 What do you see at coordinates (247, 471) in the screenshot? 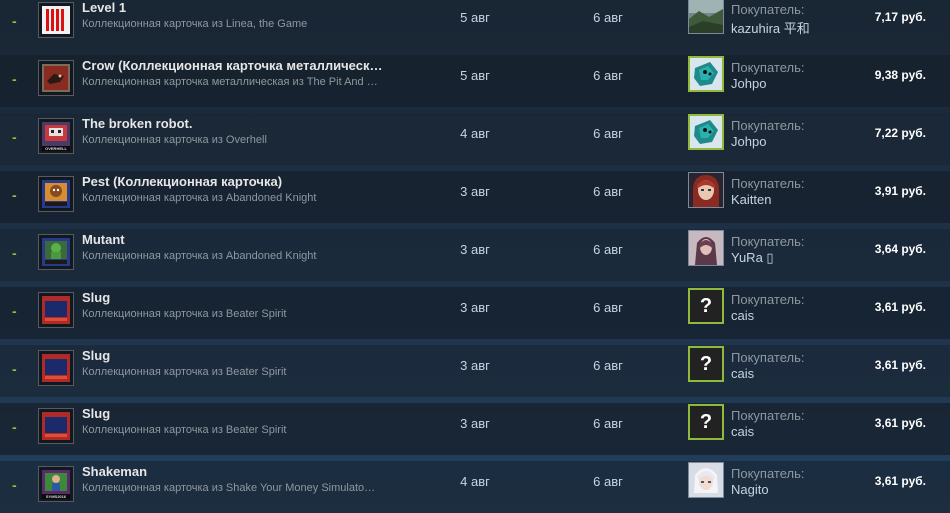
I see `item-name: Shakeman` at bounding box center [247, 471].